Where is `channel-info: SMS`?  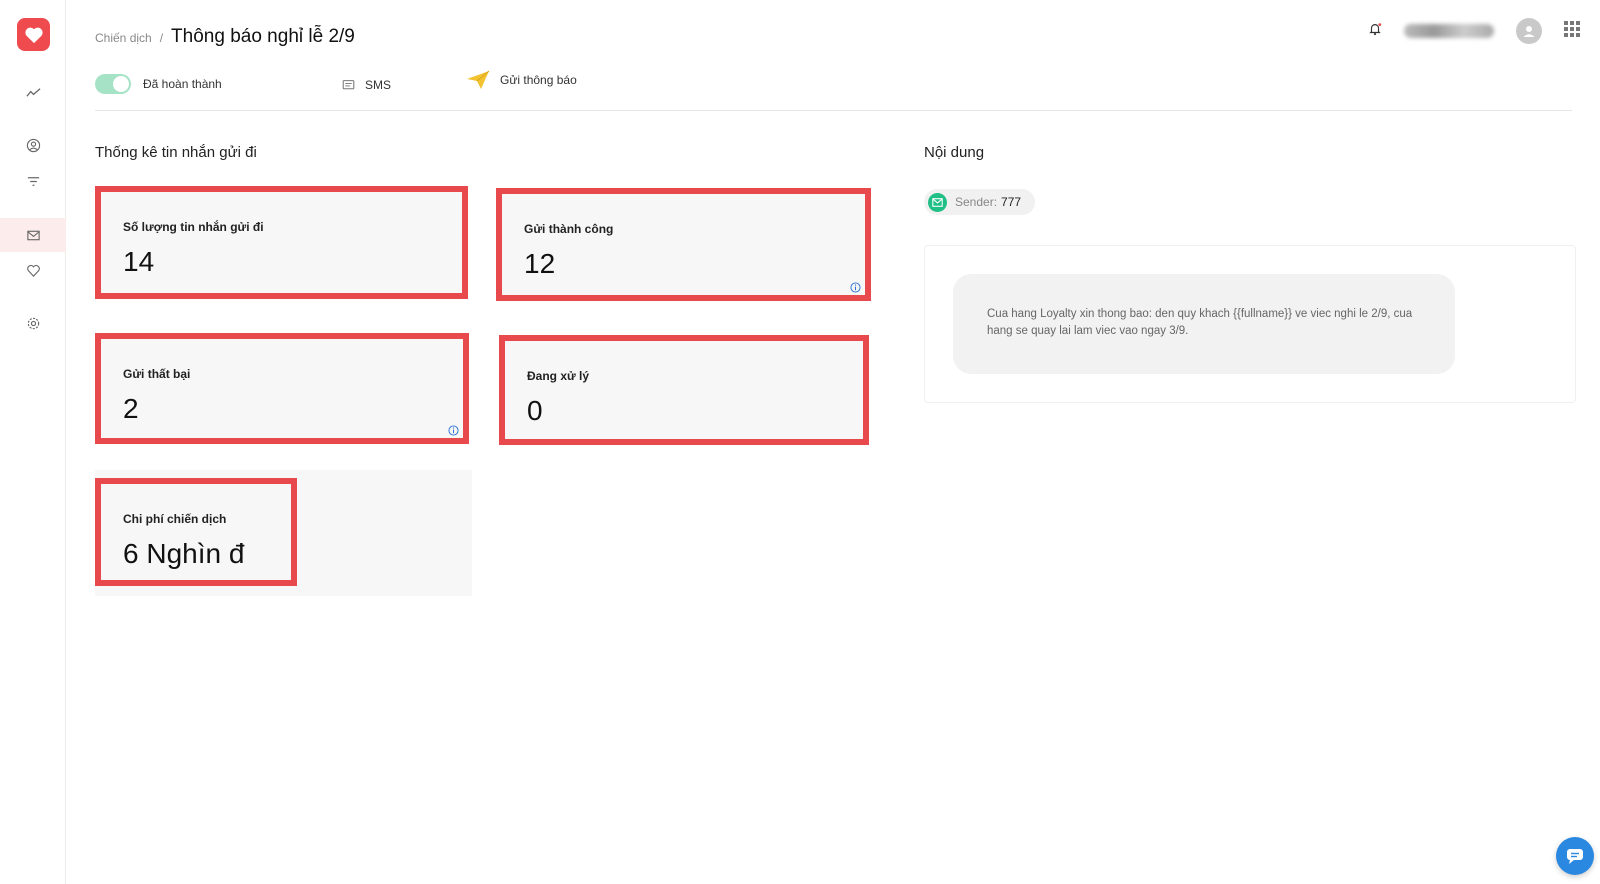 channel-info: SMS is located at coordinates (366, 85).